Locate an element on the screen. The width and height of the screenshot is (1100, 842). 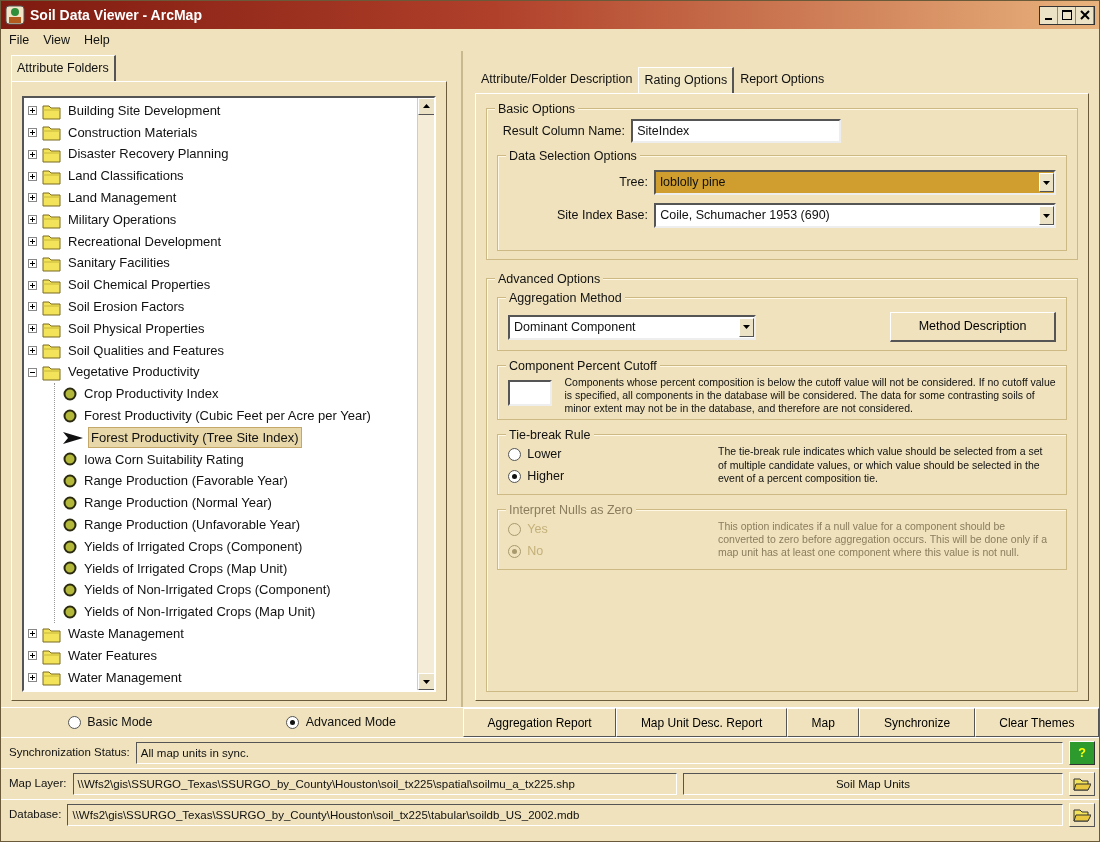
cutoff-field is located at coordinates (530, 393).